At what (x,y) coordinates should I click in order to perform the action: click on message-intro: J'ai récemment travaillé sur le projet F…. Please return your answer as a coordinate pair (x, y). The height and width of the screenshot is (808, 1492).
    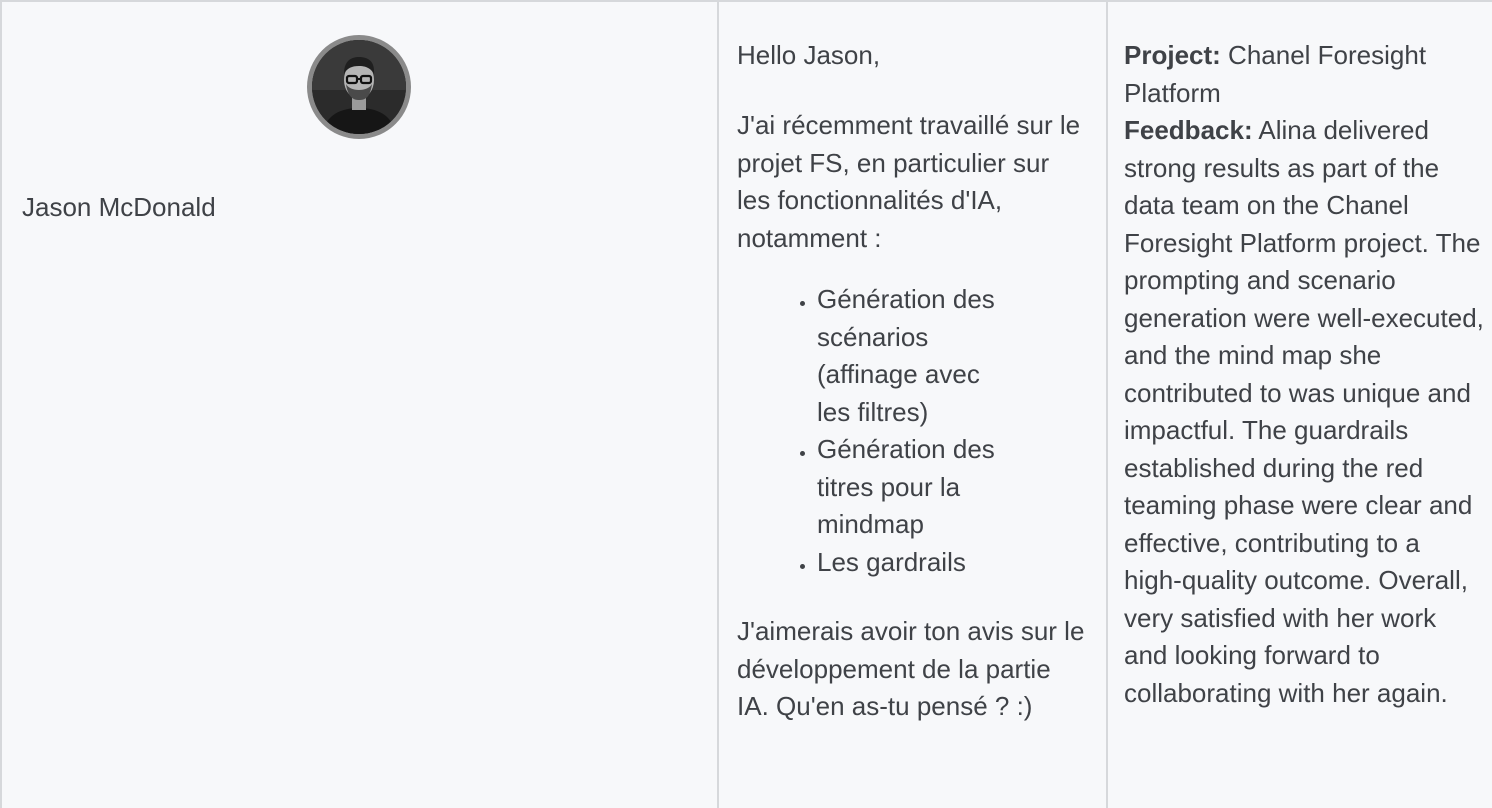
    Looking at the image, I should click on (909, 181).